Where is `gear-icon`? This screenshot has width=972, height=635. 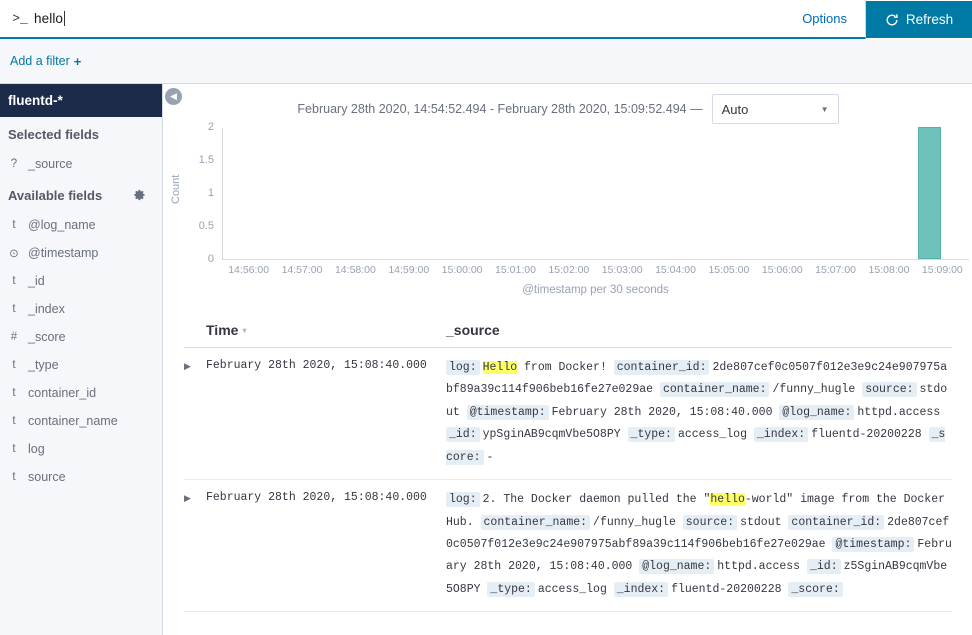 gear-icon is located at coordinates (140, 197).